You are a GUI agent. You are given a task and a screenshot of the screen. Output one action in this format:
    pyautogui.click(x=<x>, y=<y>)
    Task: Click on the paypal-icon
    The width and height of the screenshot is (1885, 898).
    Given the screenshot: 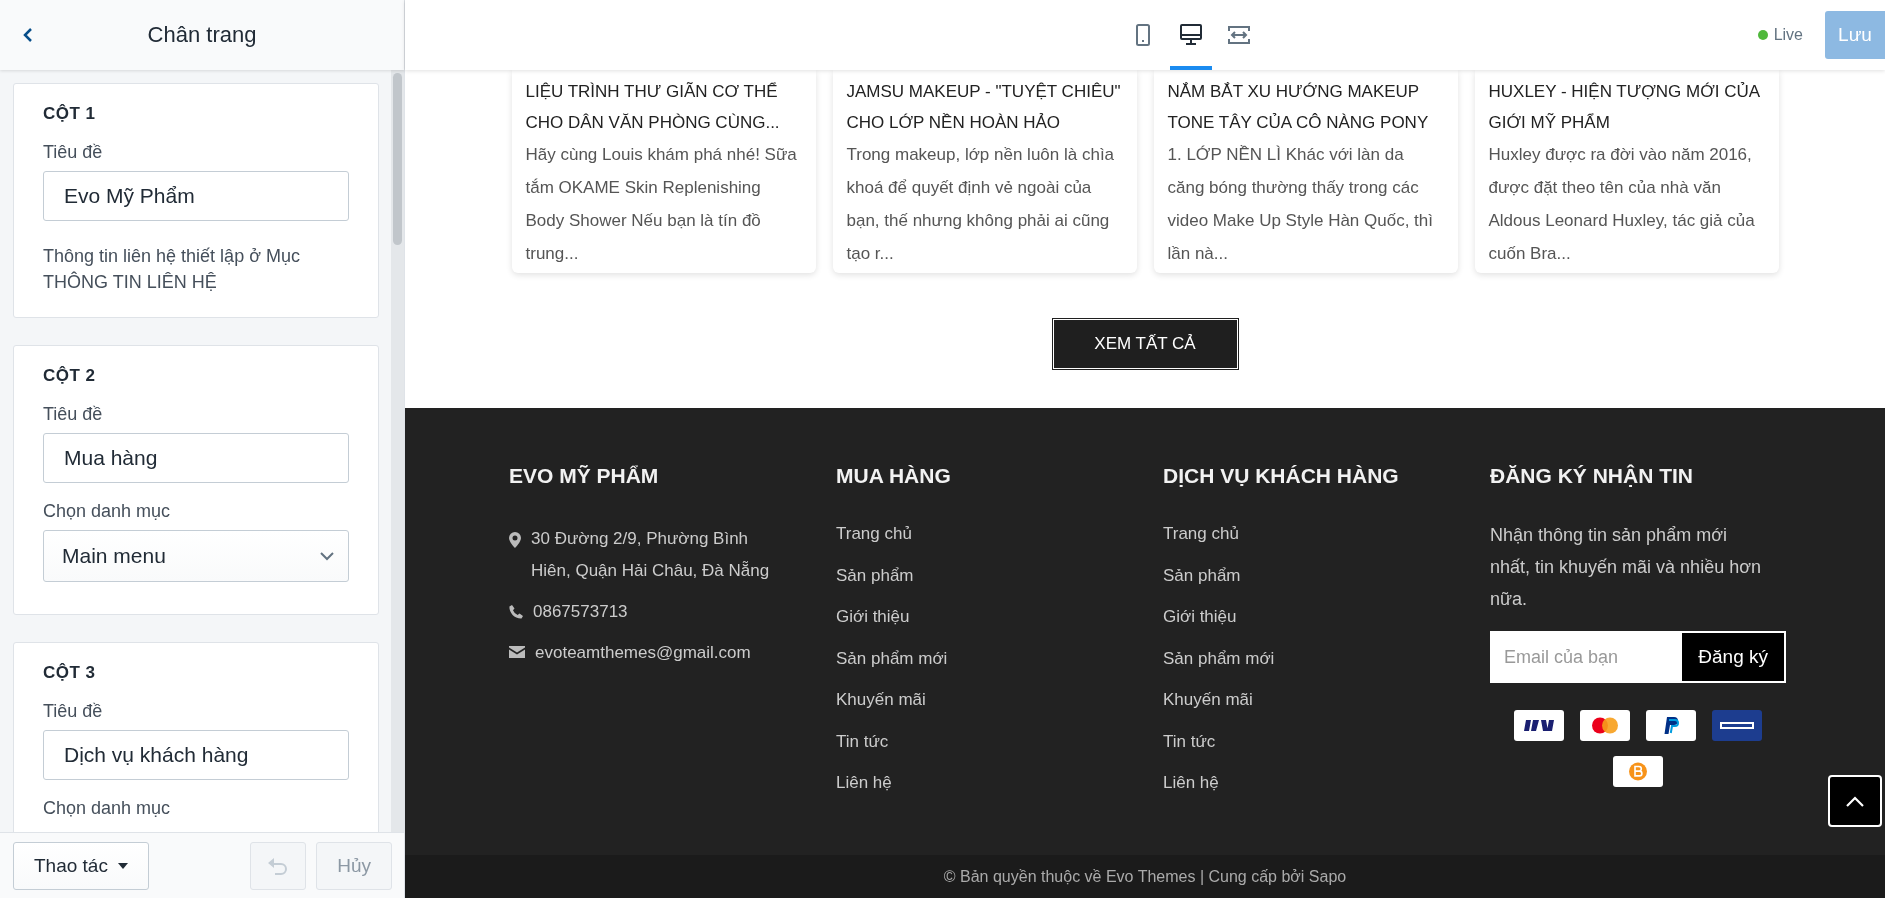 What is the action you would take?
    pyautogui.click(x=1671, y=725)
    